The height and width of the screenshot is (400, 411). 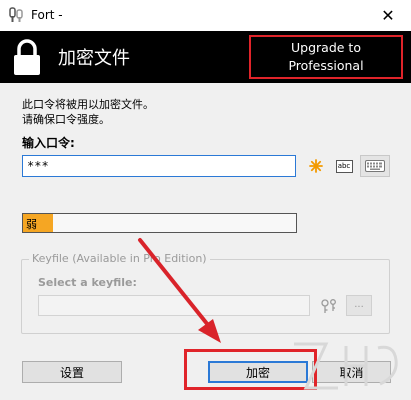 I want to click on virtual-keyboard-button, so click(x=375, y=166).